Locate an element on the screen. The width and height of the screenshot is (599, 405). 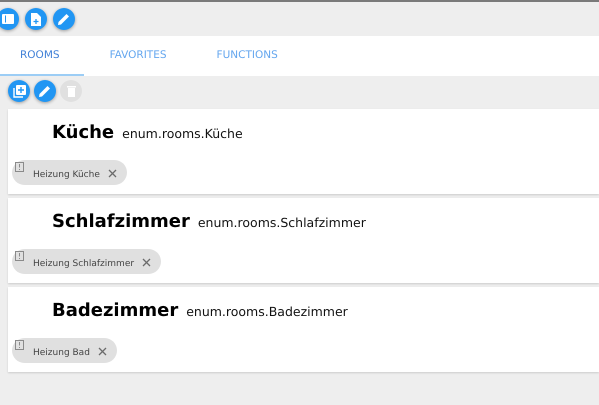
add-copy-icon is located at coordinates (19, 91).